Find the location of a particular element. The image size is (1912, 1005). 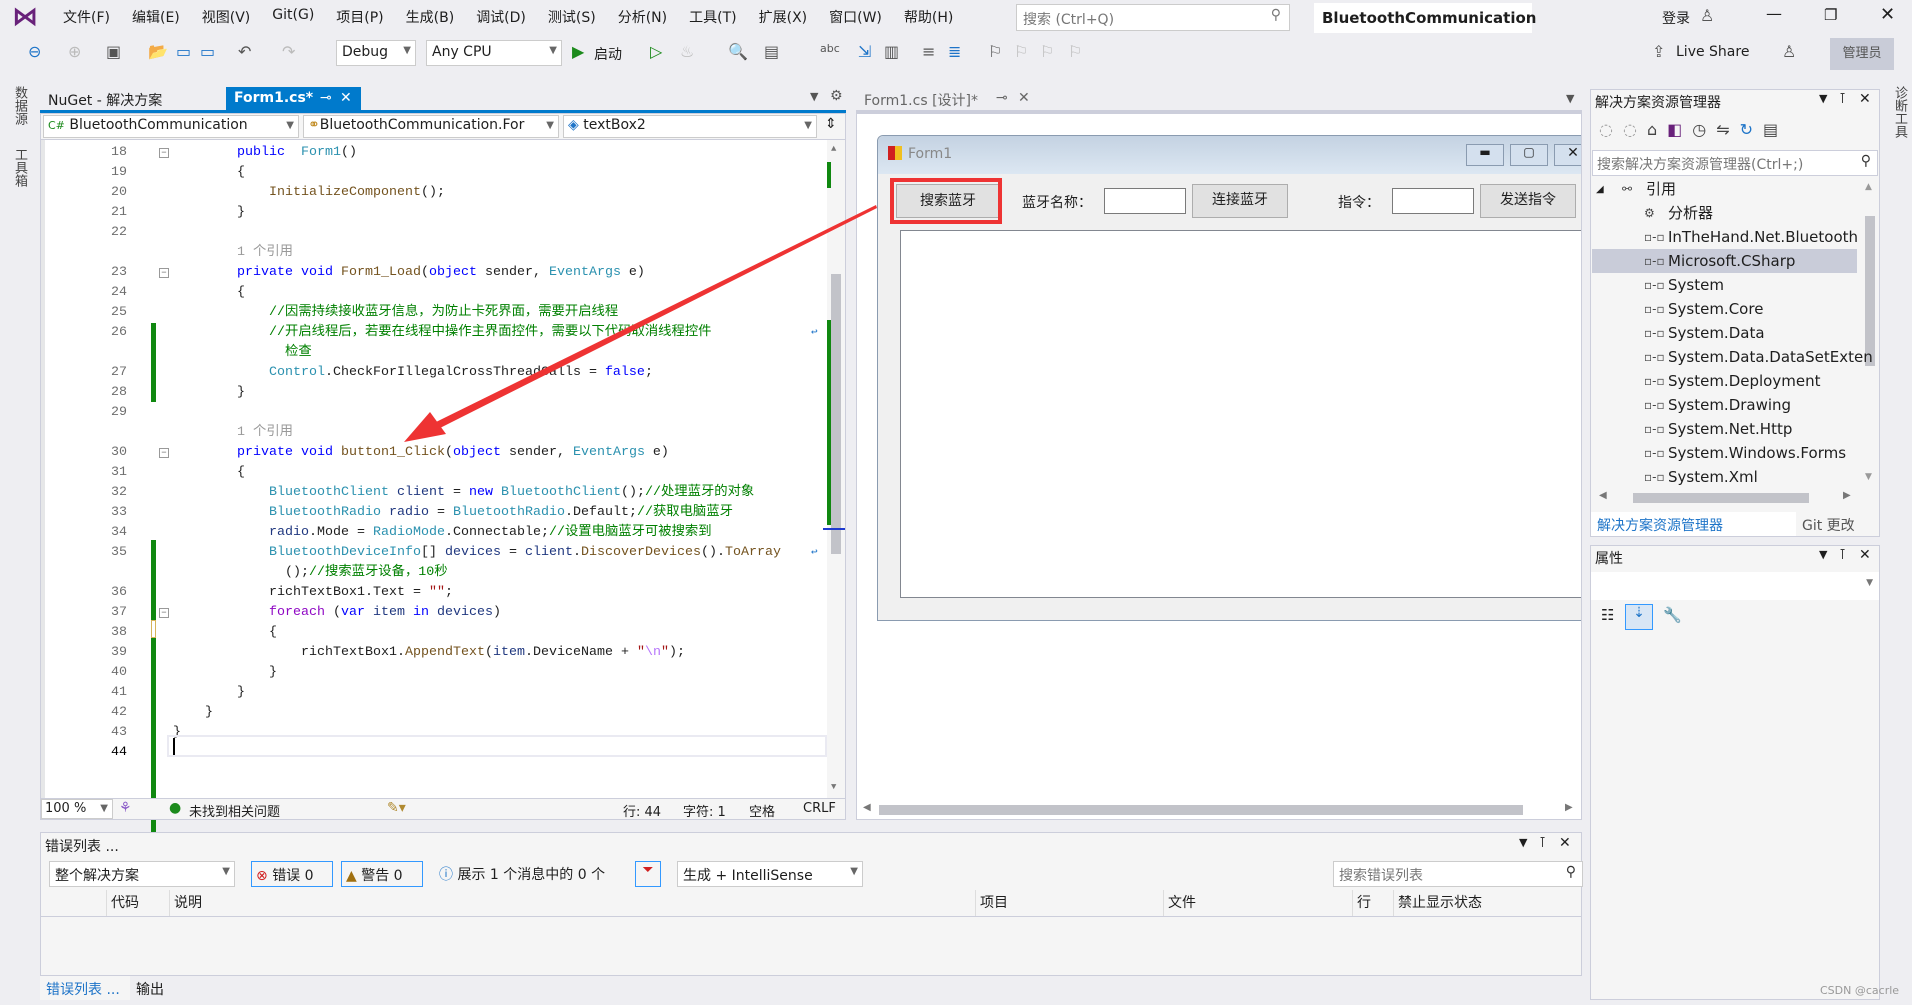

warning-icon: ▲ is located at coordinates (351, 876).